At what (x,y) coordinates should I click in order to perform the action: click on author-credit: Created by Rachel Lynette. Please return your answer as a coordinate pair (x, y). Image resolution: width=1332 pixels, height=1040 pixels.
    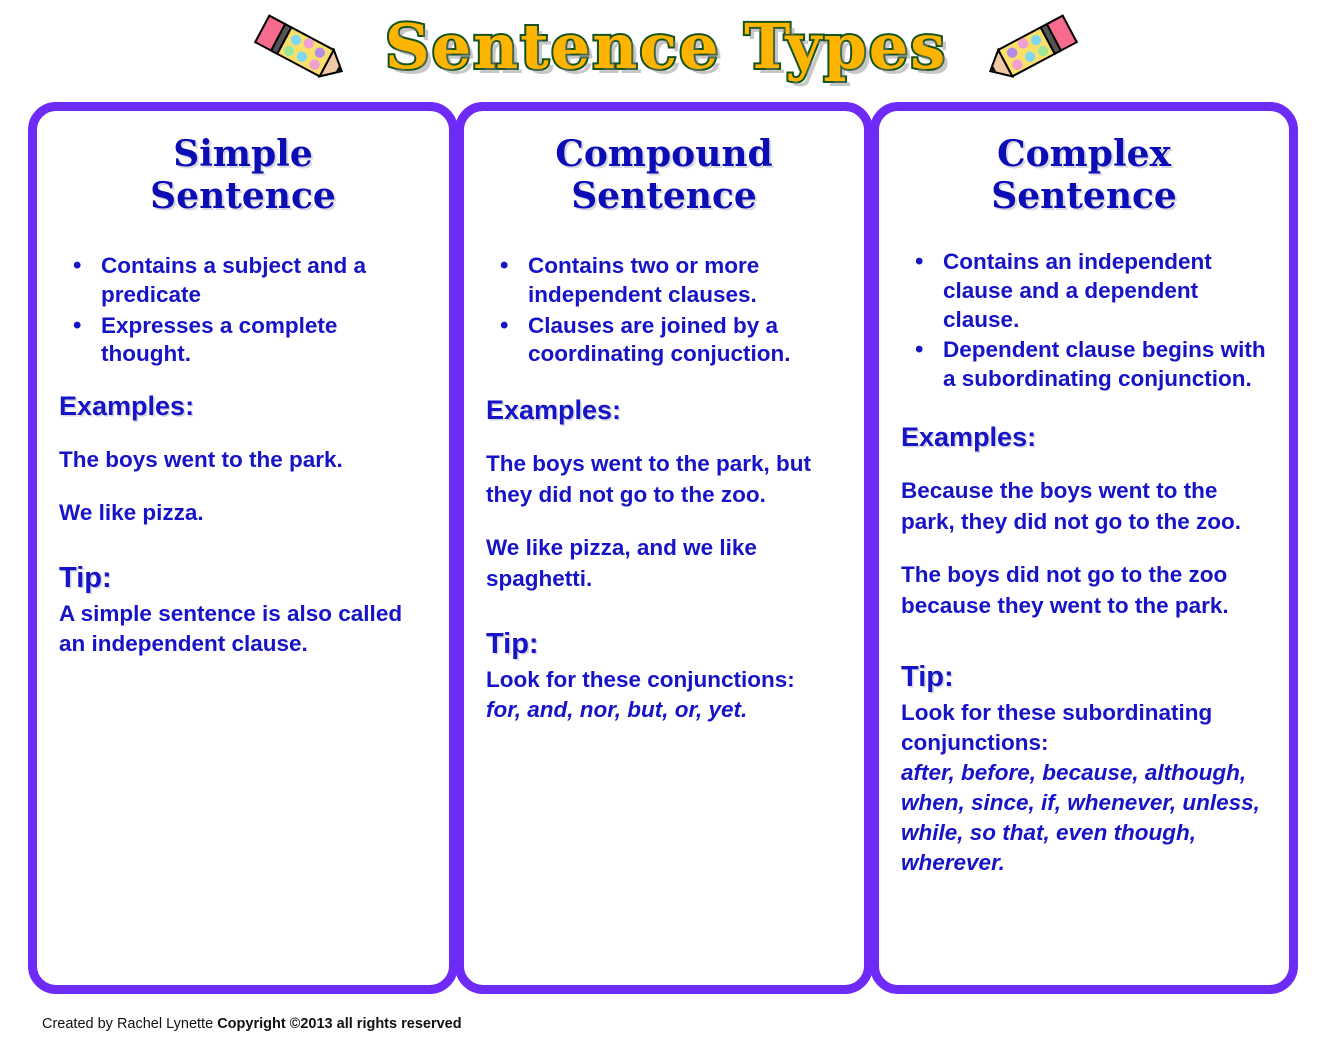
    Looking at the image, I should click on (130, 1024).